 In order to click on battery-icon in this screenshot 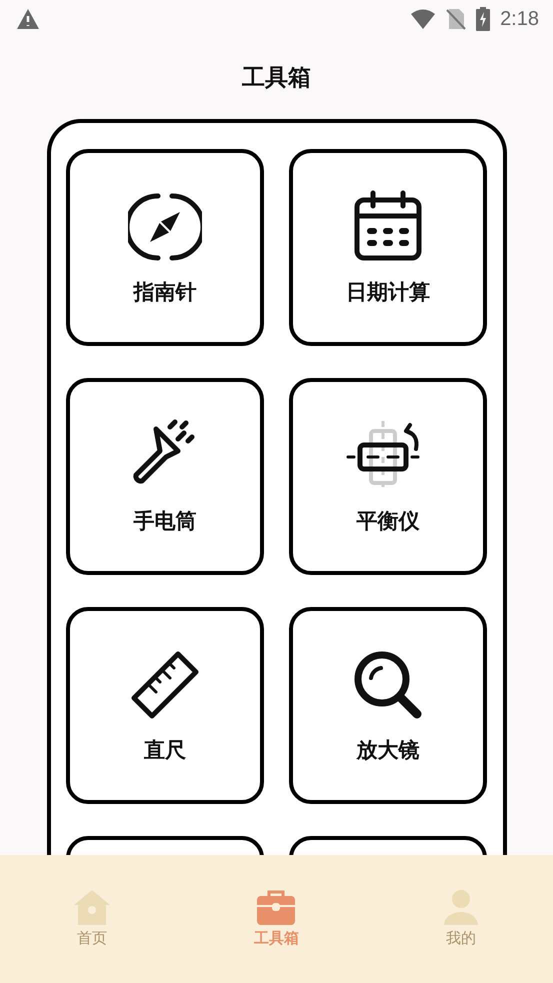, I will do `click(483, 19)`.